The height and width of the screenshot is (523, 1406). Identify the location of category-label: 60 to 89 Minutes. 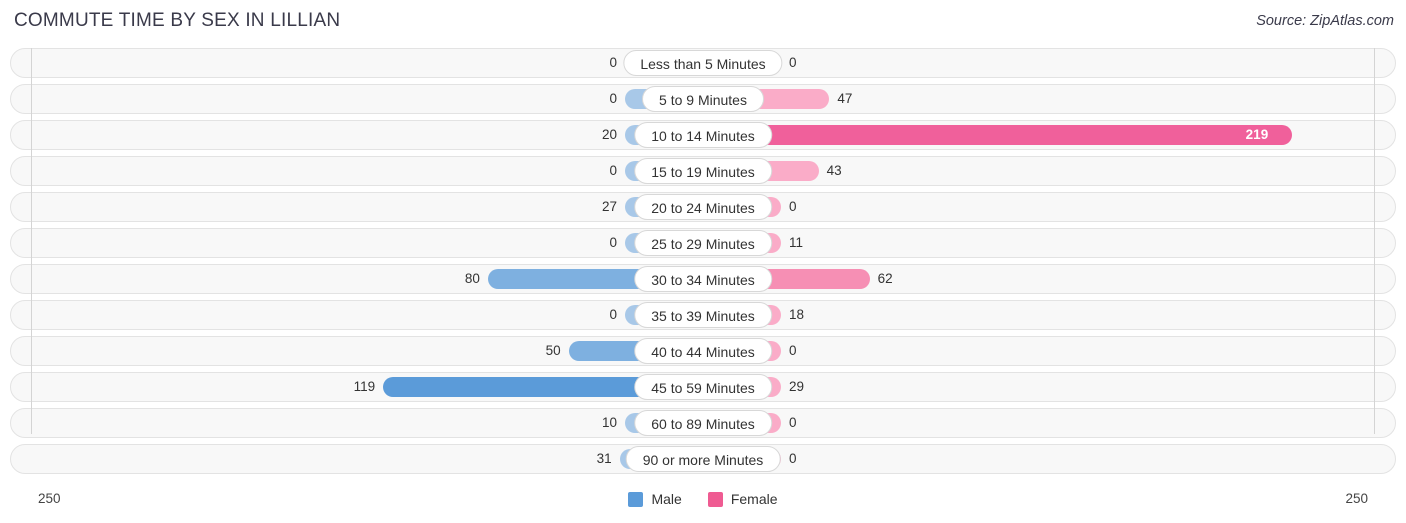
(703, 423).